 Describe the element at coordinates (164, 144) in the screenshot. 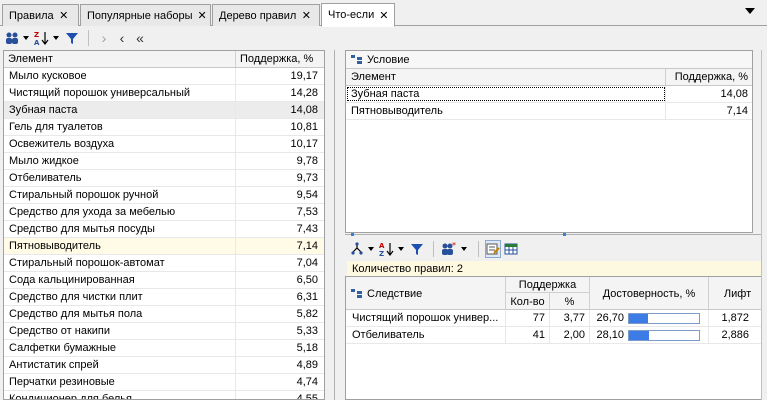

I see `table-row: Освежитель воздуха 10,17` at that location.